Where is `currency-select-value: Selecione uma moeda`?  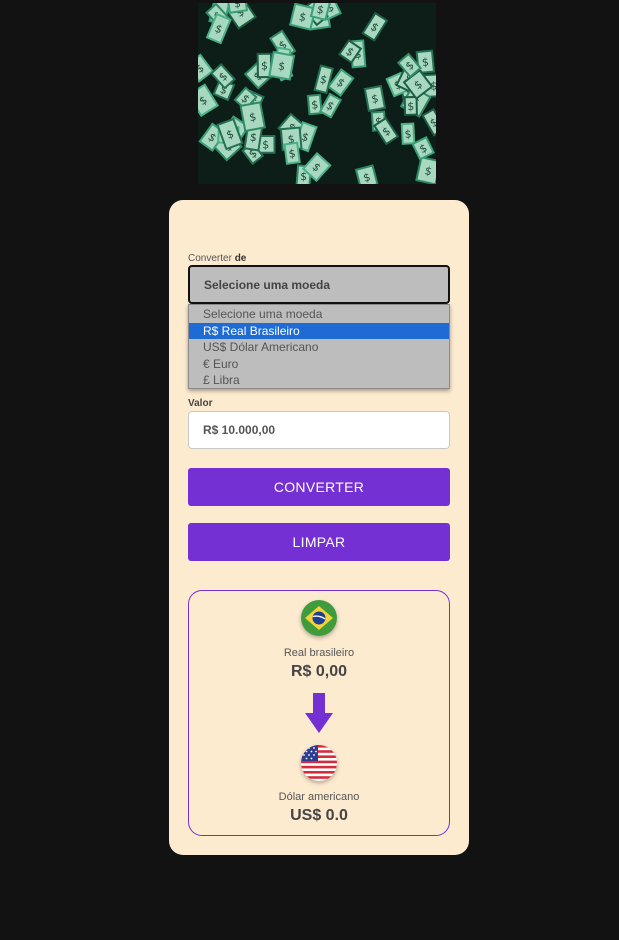
currency-select-value: Selecione uma moeda is located at coordinates (267, 285).